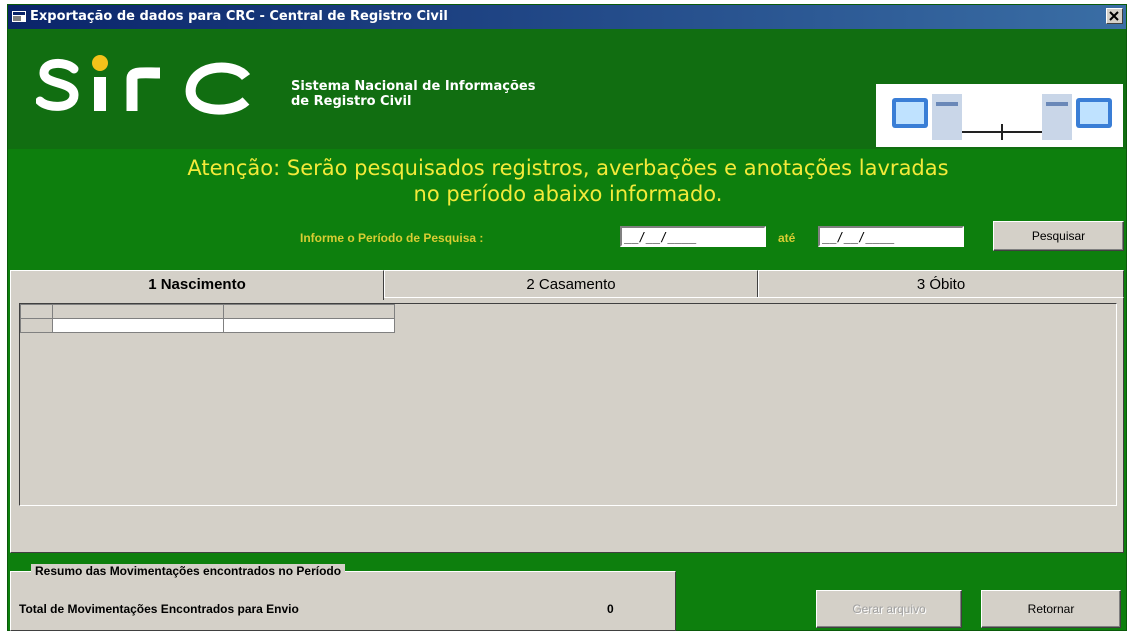 Image resolution: width=1129 pixels, height=633 pixels. I want to click on search-button: Pesquisar, so click(1058, 236).